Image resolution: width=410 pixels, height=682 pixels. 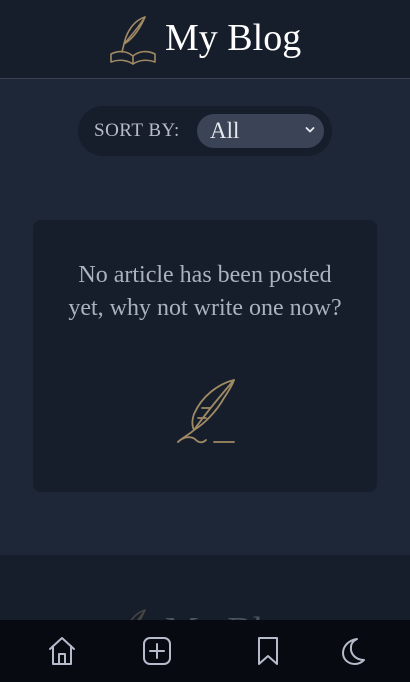 I want to click on home-icon, so click(x=62, y=651).